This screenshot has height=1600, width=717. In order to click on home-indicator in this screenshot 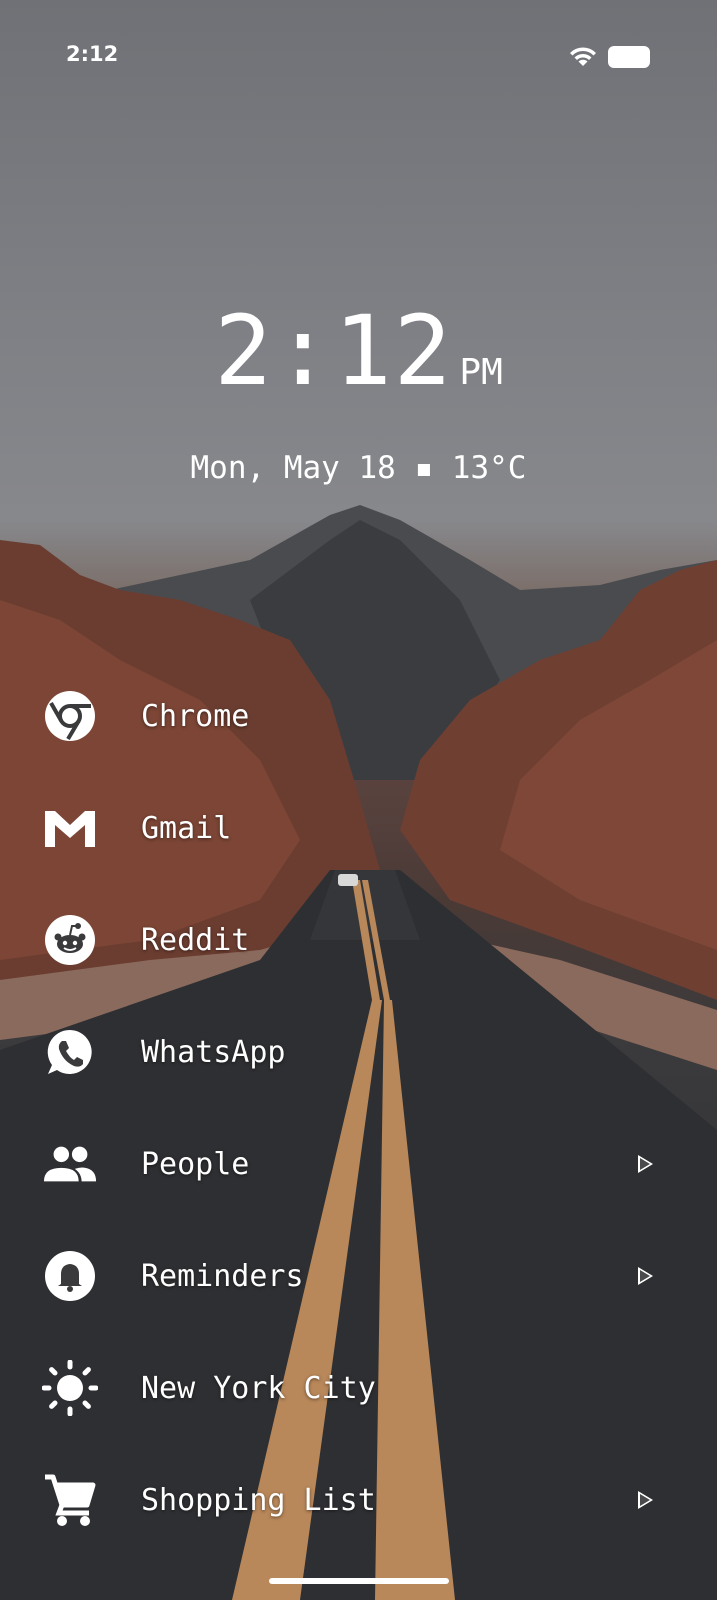, I will do `click(359, 1581)`.